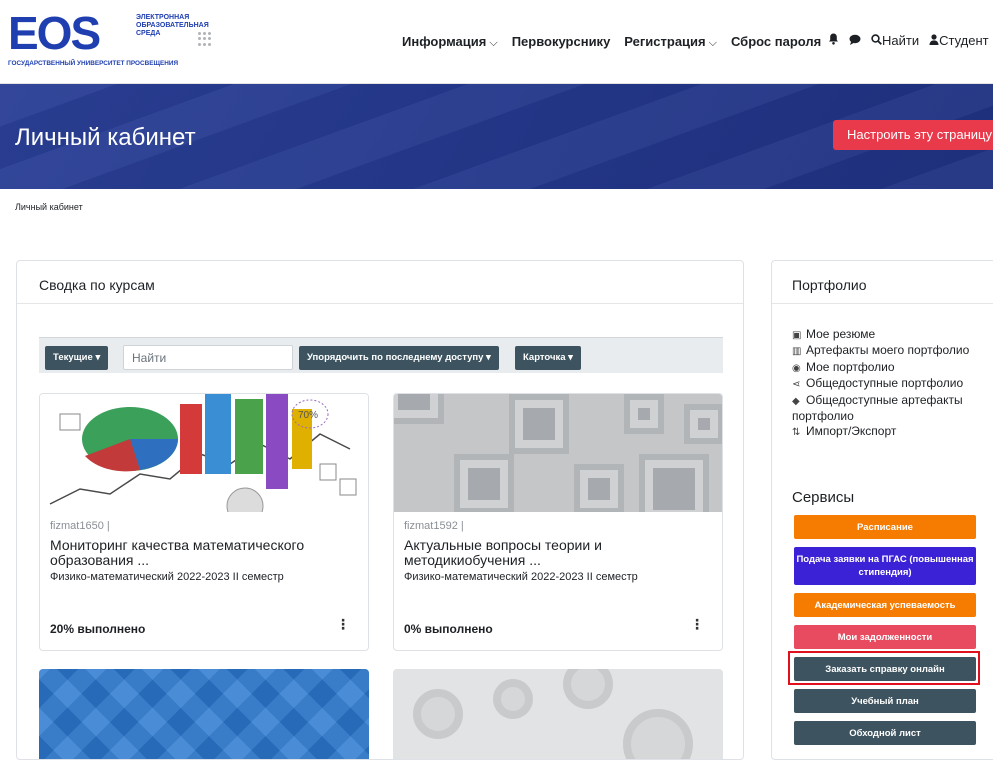 The height and width of the screenshot is (760, 993). Describe the element at coordinates (208, 357) in the screenshot. I see `course-search-input` at that location.